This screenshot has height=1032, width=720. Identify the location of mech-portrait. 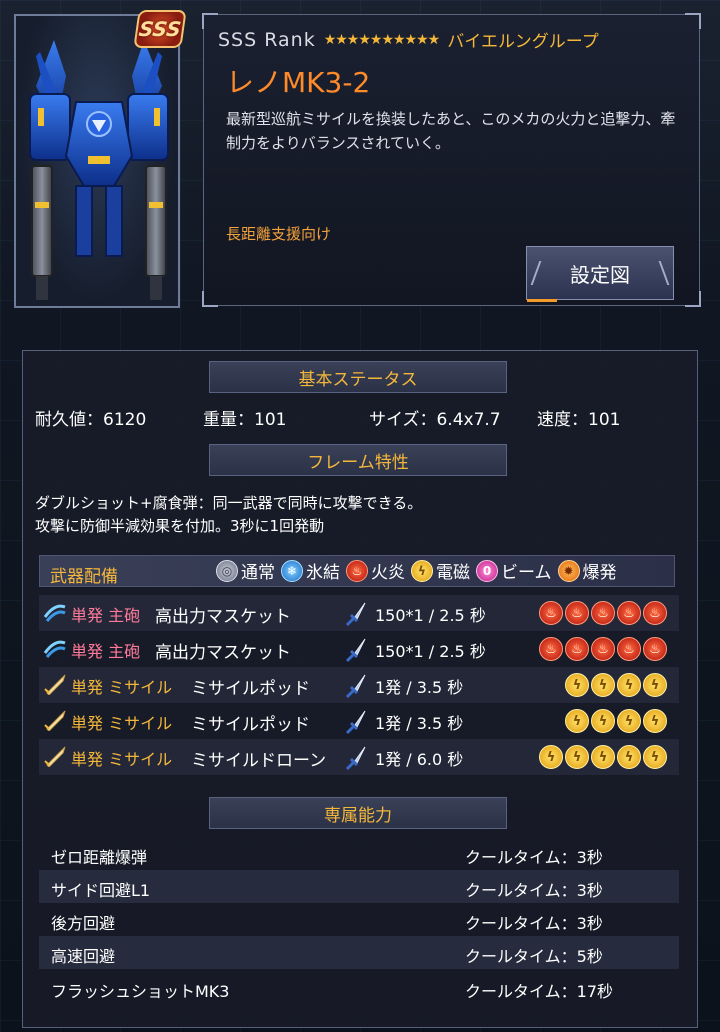
(97, 161).